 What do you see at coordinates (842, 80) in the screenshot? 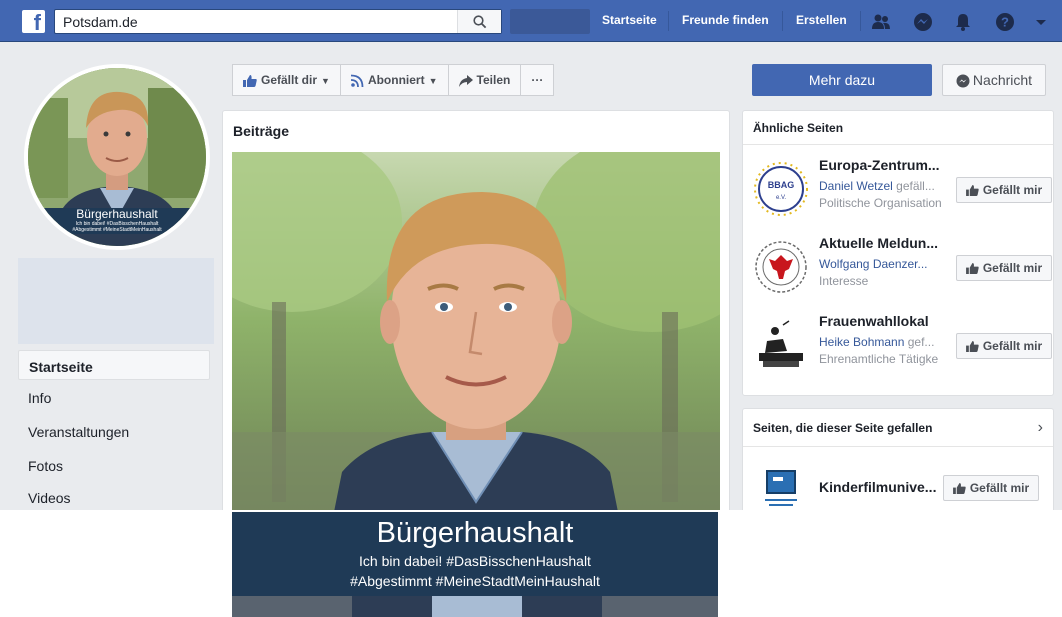
I see `learn-more-button: Mehr dazu` at bounding box center [842, 80].